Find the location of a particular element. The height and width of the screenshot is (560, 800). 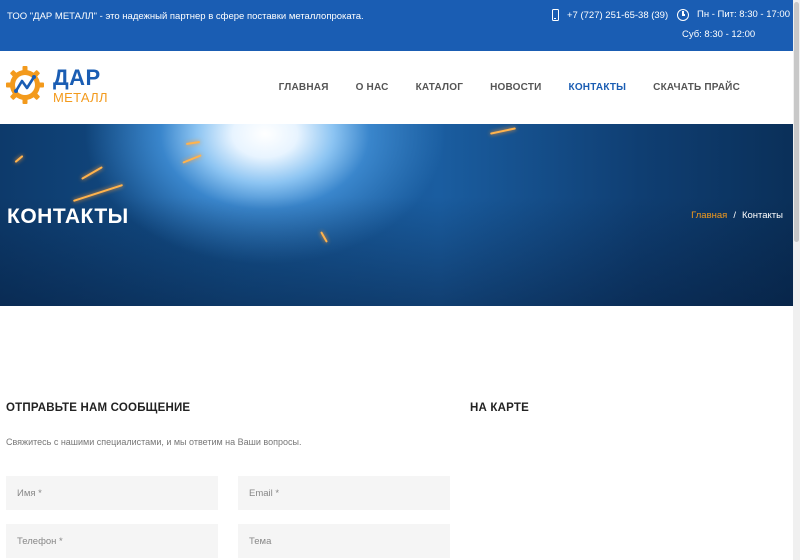

nav-item-catalog: КАТАЛОГ is located at coordinates (440, 87).